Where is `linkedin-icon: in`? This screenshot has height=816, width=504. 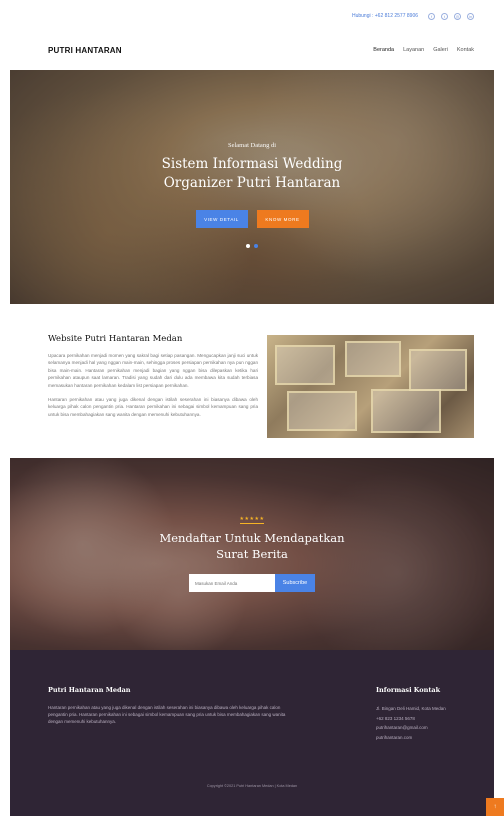 linkedin-icon: in is located at coordinates (470, 16).